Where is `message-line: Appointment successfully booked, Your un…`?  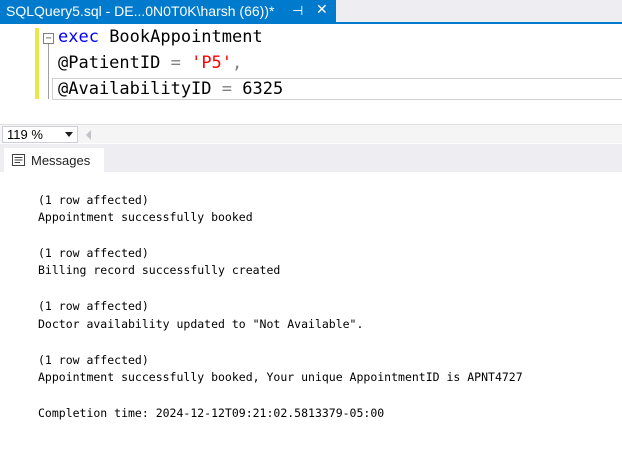
message-line: Appointment successfully booked, Your un… is located at coordinates (280, 377).